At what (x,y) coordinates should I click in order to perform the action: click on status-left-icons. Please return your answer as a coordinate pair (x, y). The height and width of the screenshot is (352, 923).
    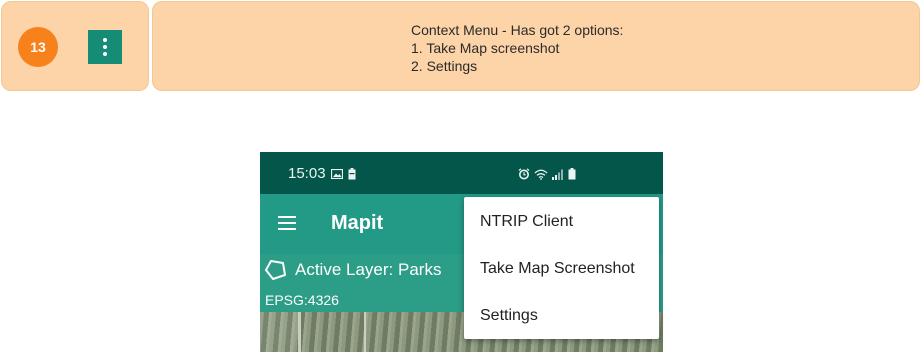
    Looking at the image, I should click on (343, 174).